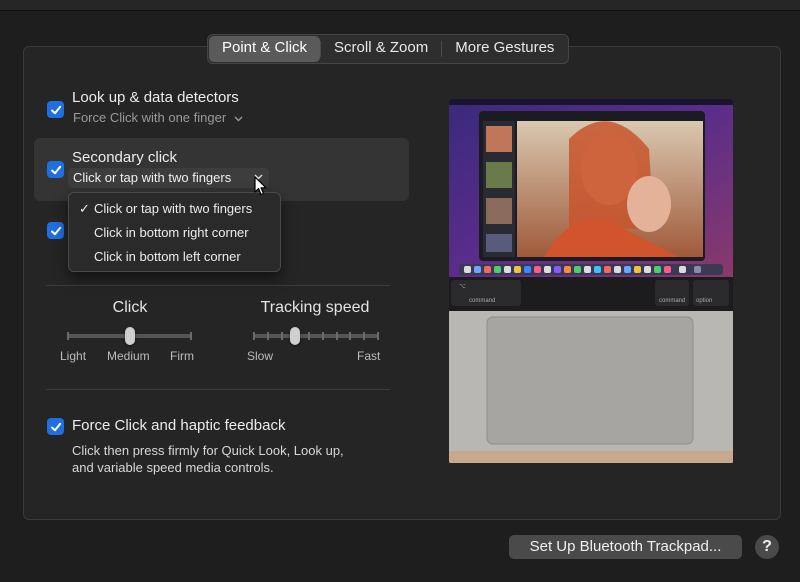 This screenshot has height=582, width=800. Describe the element at coordinates (238, 119) in the screenshot. I see `chevron-down-icon` at that location.